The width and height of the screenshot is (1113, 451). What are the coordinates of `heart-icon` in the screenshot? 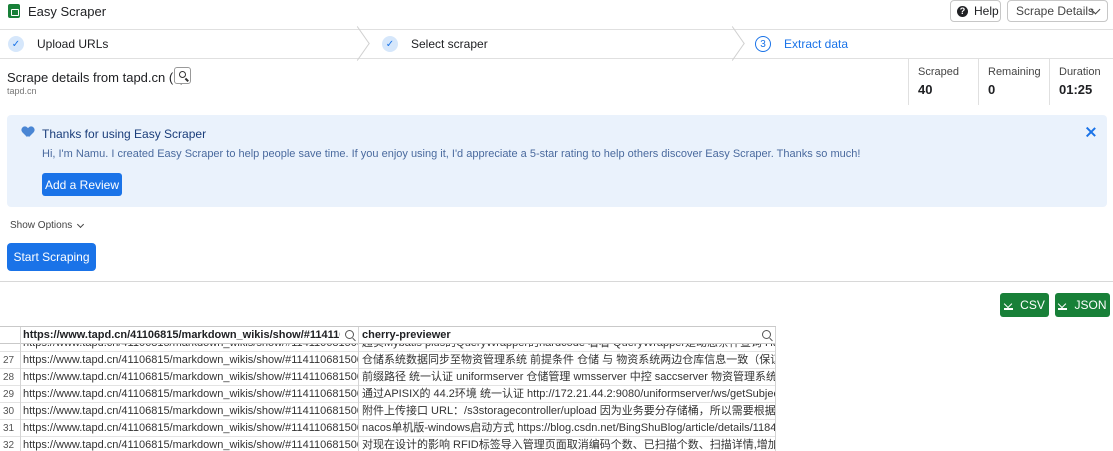 It's located at (28, 132).